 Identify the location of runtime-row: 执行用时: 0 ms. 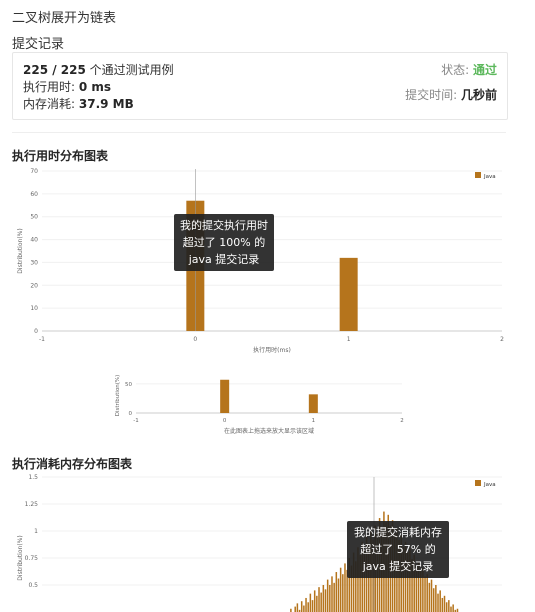
(67, 86).